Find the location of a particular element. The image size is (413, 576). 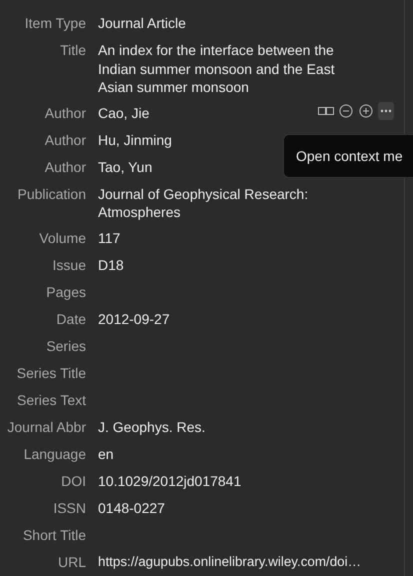

minus-icon is located at coordinates (346, 111).